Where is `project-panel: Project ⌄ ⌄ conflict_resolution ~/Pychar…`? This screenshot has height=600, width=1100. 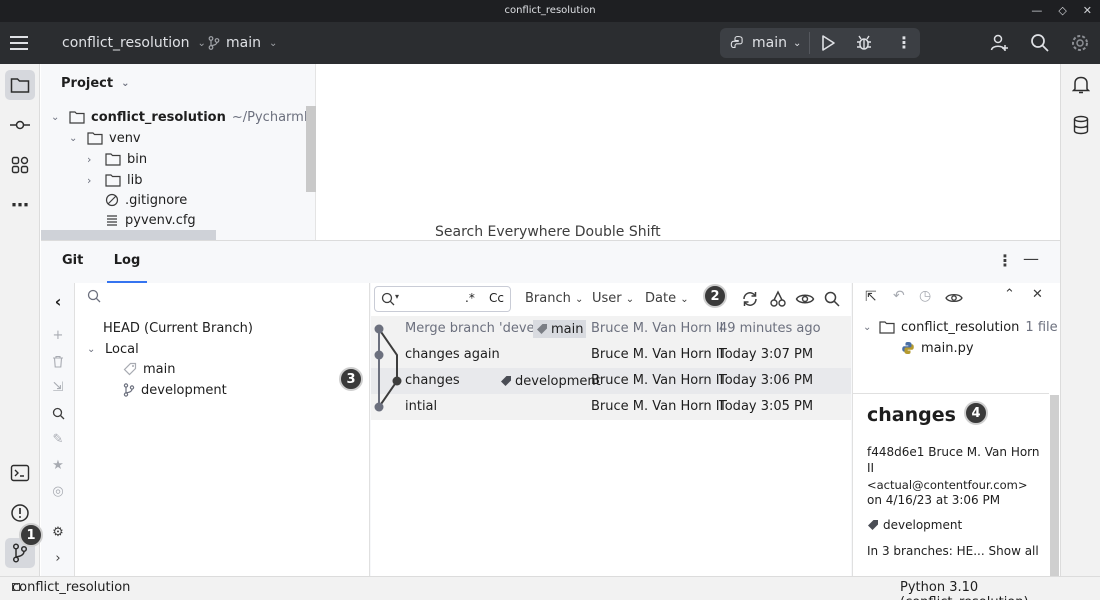 project-panel: Project ⌄ ⌄ conflict_resolution ~/Pychar… is located at coordinates (178, 152).